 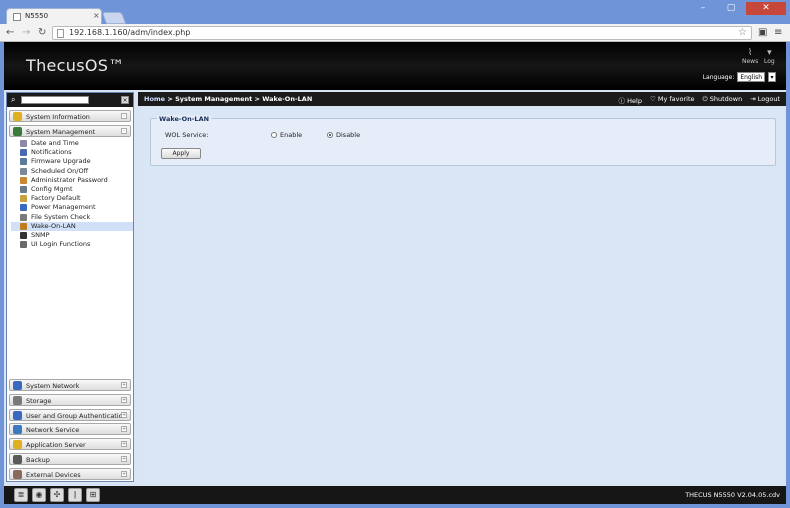 What do you see at coordinates (750, 56) in the screenshot?
I see `news-button: ⌇ News` at bounding box center [750, 56].